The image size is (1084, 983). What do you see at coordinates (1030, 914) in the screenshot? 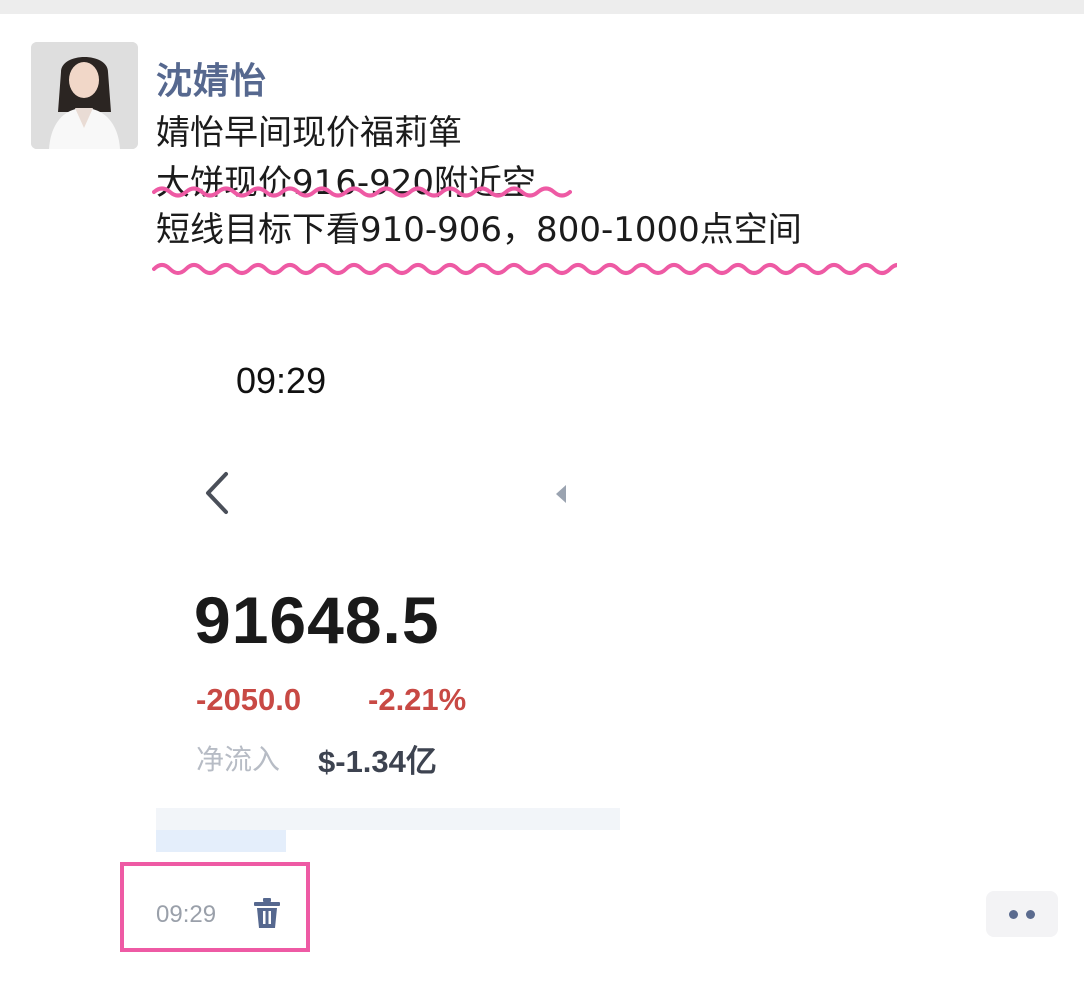
I see `more-icon-dot` at bounding box center [1030, 914].